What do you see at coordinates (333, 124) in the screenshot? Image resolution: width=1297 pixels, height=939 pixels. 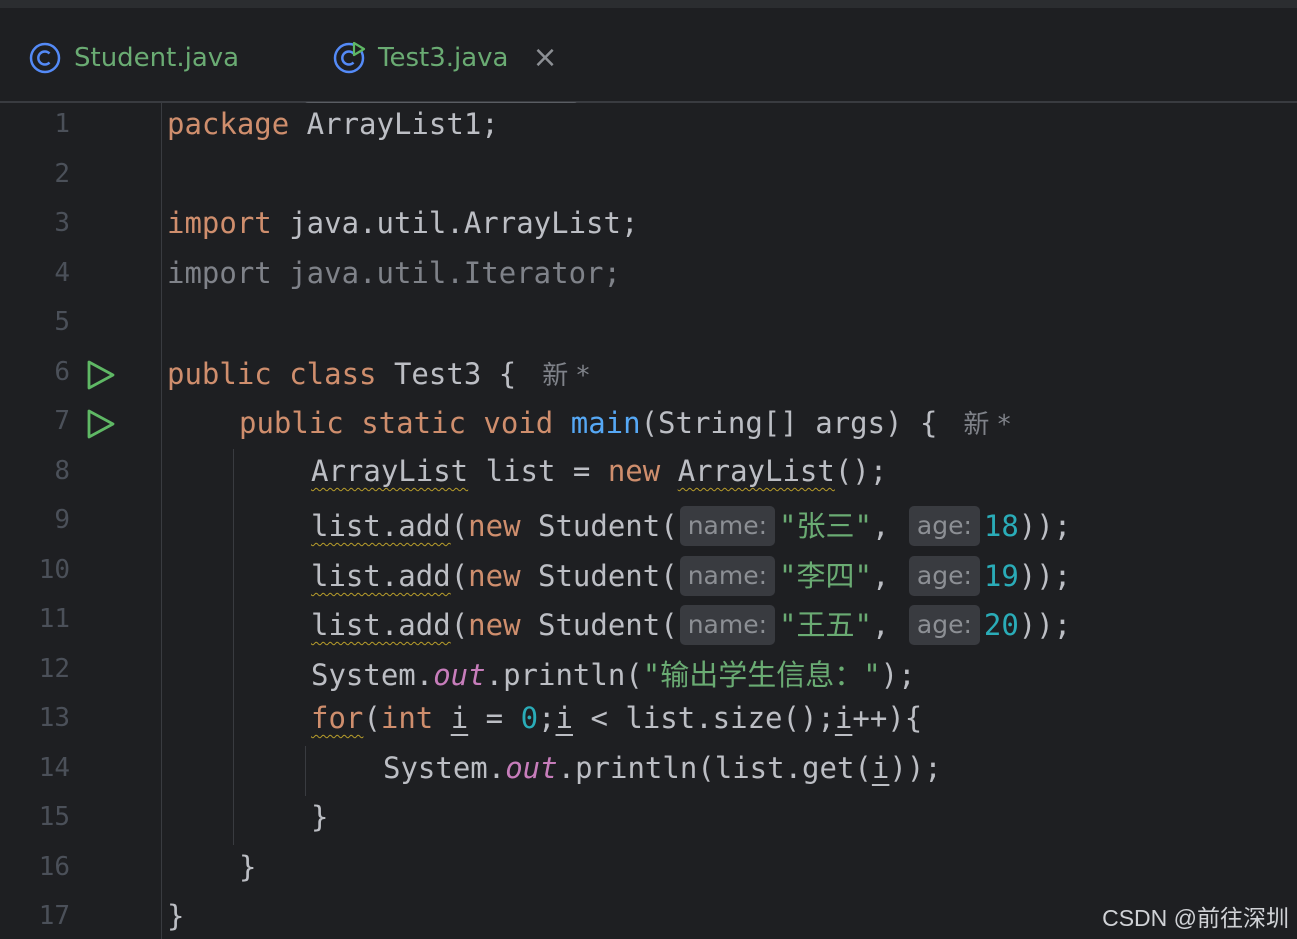 I see `code-text: package ArrayList1;` at bounding box center [333, 124].